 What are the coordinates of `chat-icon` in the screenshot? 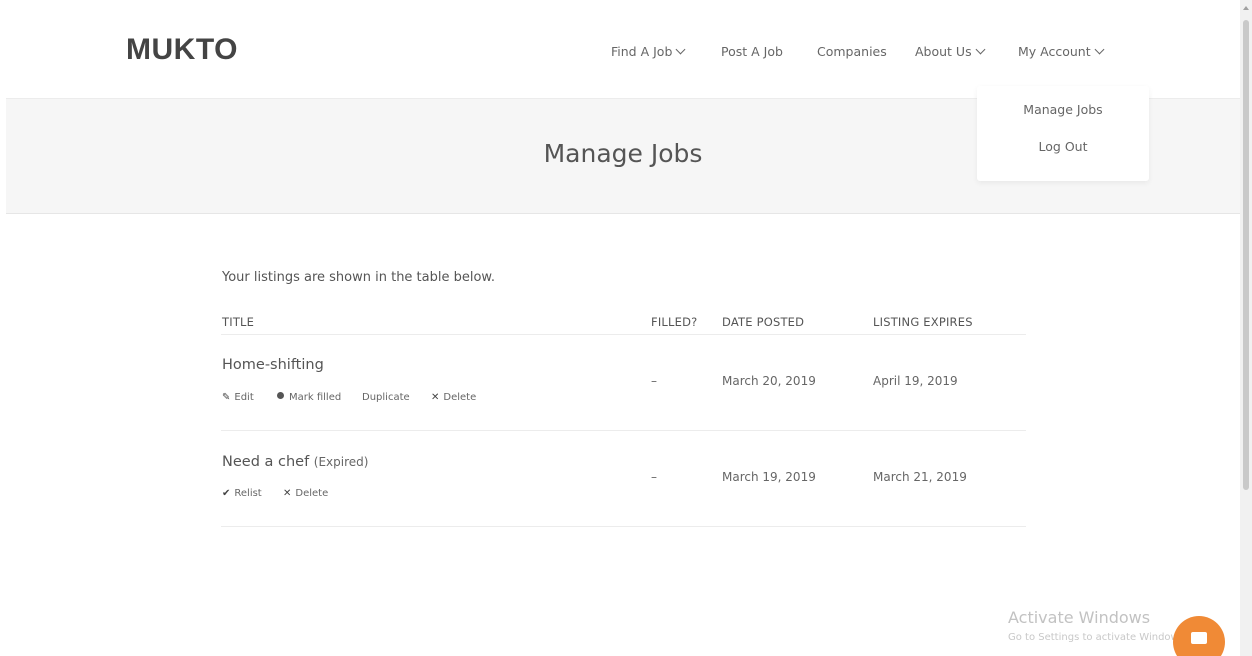 It's located at (1199, 638).